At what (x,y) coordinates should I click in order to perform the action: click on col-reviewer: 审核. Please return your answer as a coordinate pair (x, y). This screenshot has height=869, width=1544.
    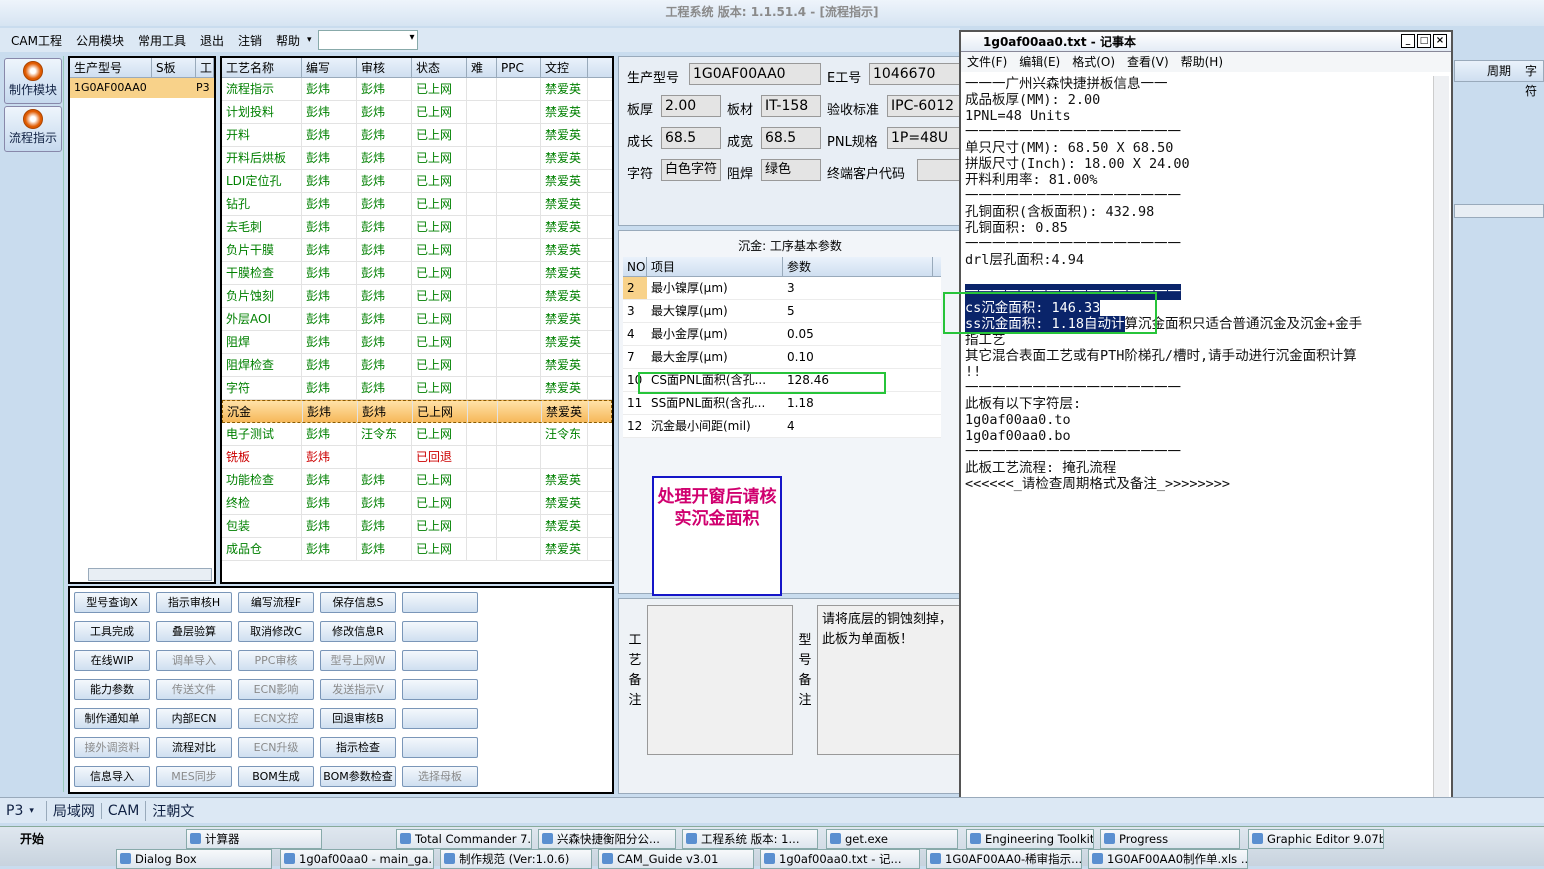
    Looking at the image, I should click on (384, 67).